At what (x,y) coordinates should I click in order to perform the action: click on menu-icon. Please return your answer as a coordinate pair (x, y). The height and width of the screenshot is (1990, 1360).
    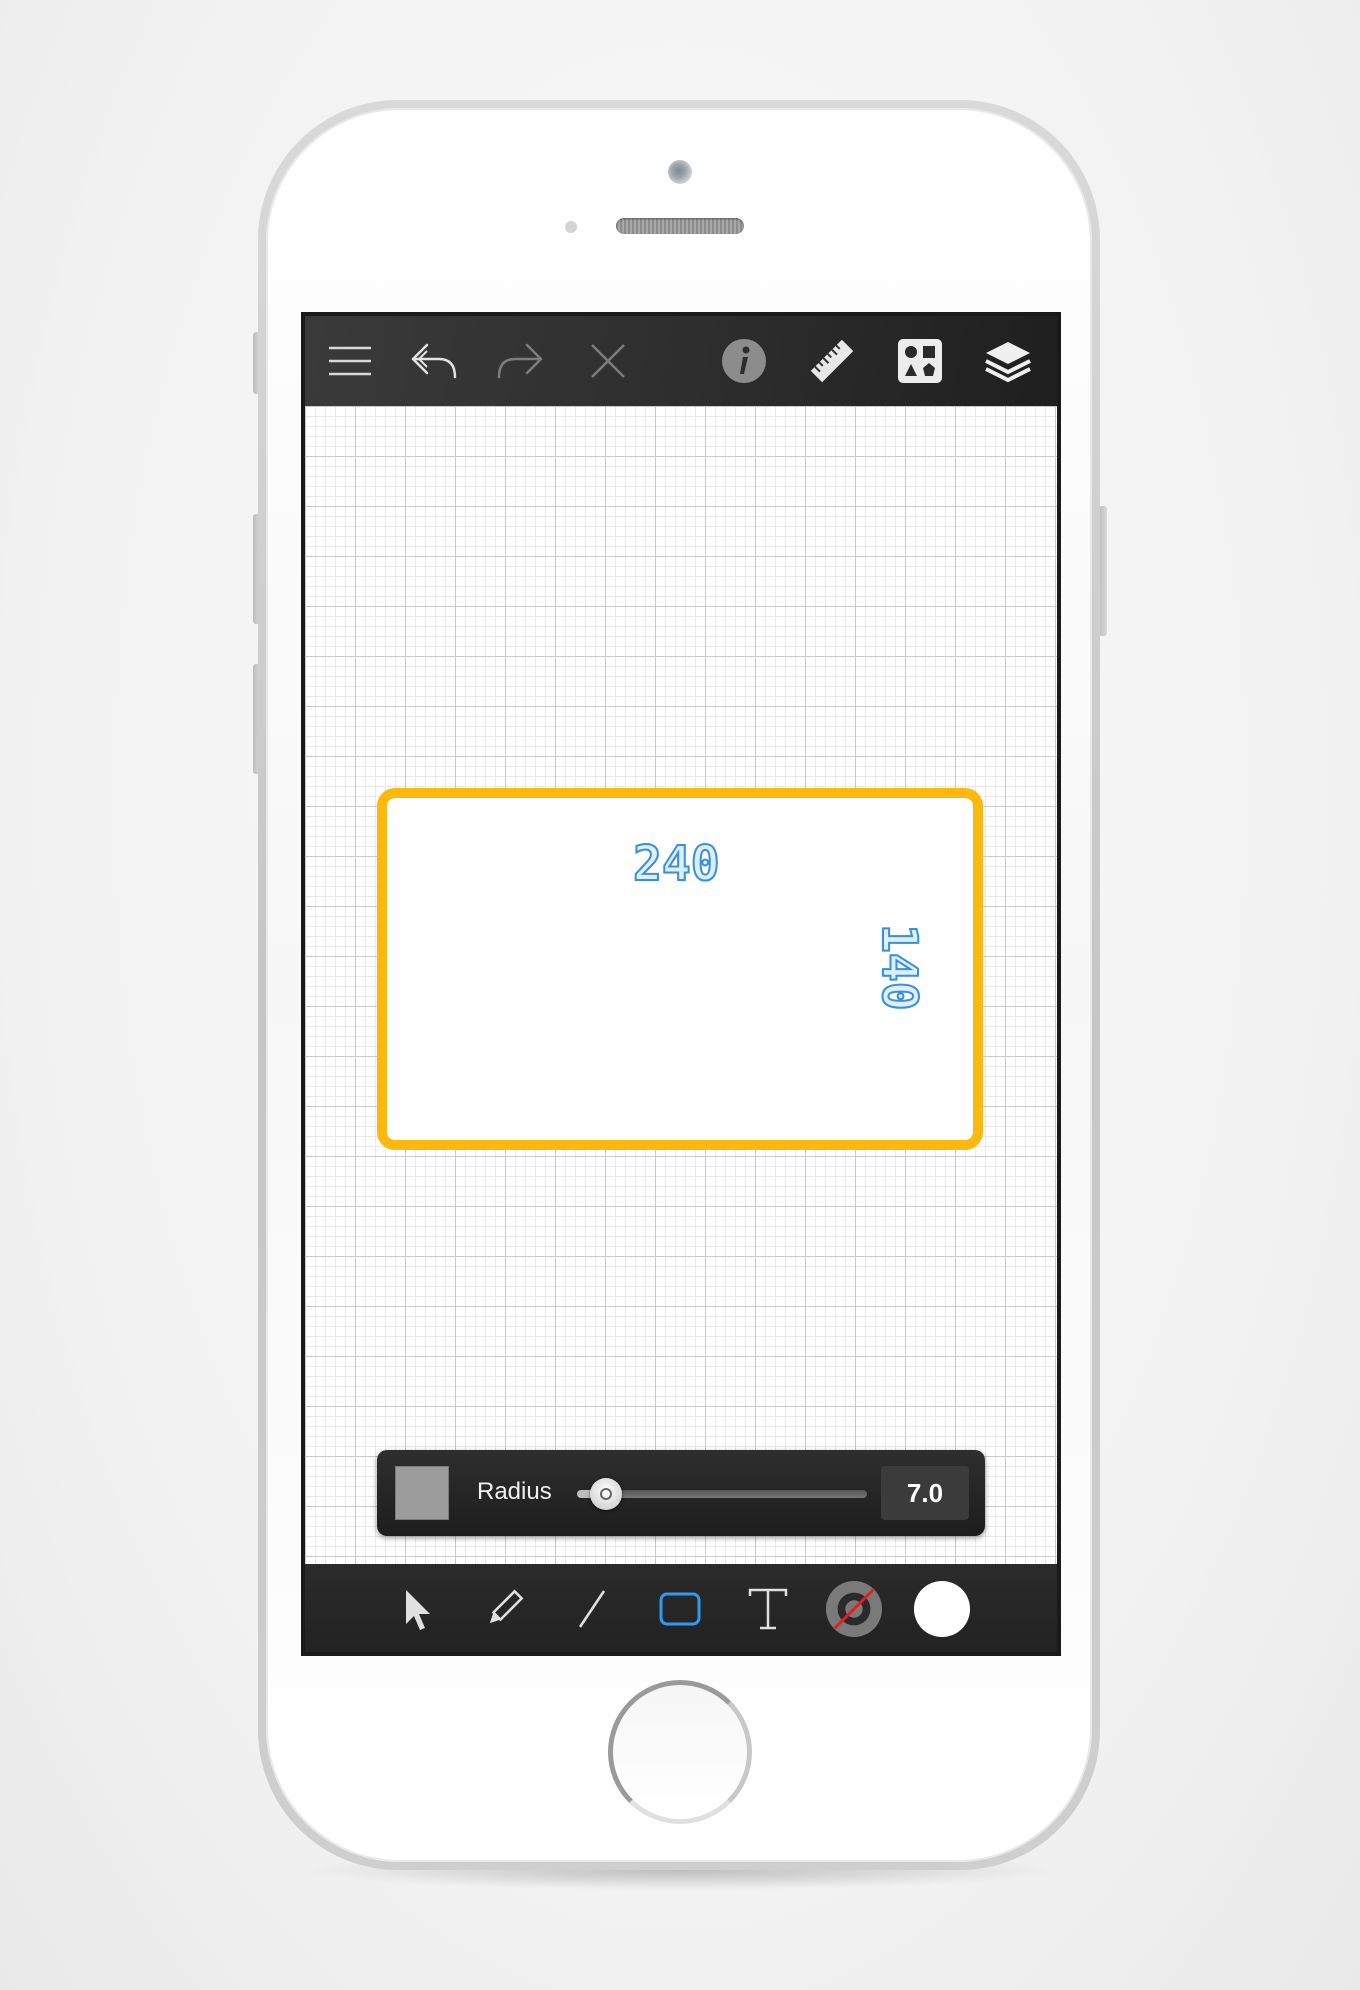
    Looking at the image, I should click on (350, 361).